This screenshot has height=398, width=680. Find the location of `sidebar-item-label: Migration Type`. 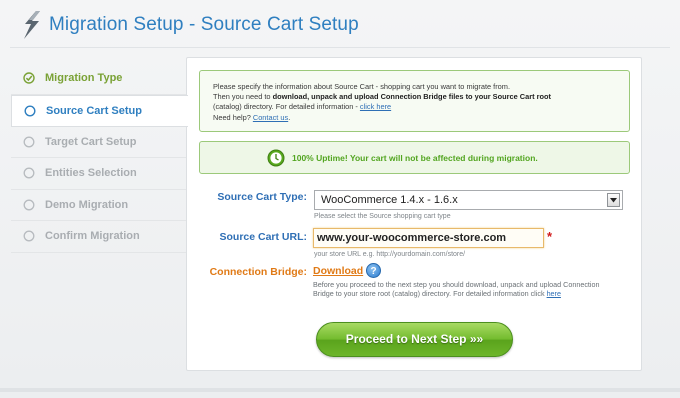

sidebar-item-label: Migration Type is located at coordinates (84, 78).